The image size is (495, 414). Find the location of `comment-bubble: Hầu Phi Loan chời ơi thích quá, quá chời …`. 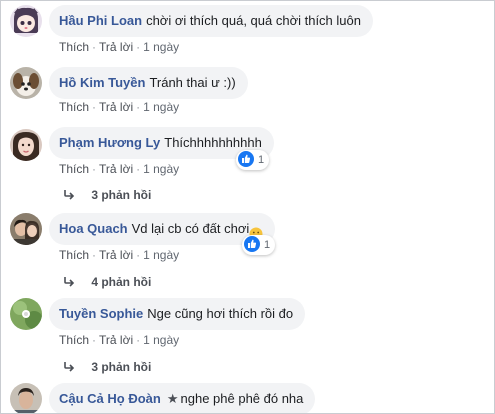

comment-bubble: Hầu Phi Loan chời ơi thích quá, quá chời … is located at coordinates (211, 21).